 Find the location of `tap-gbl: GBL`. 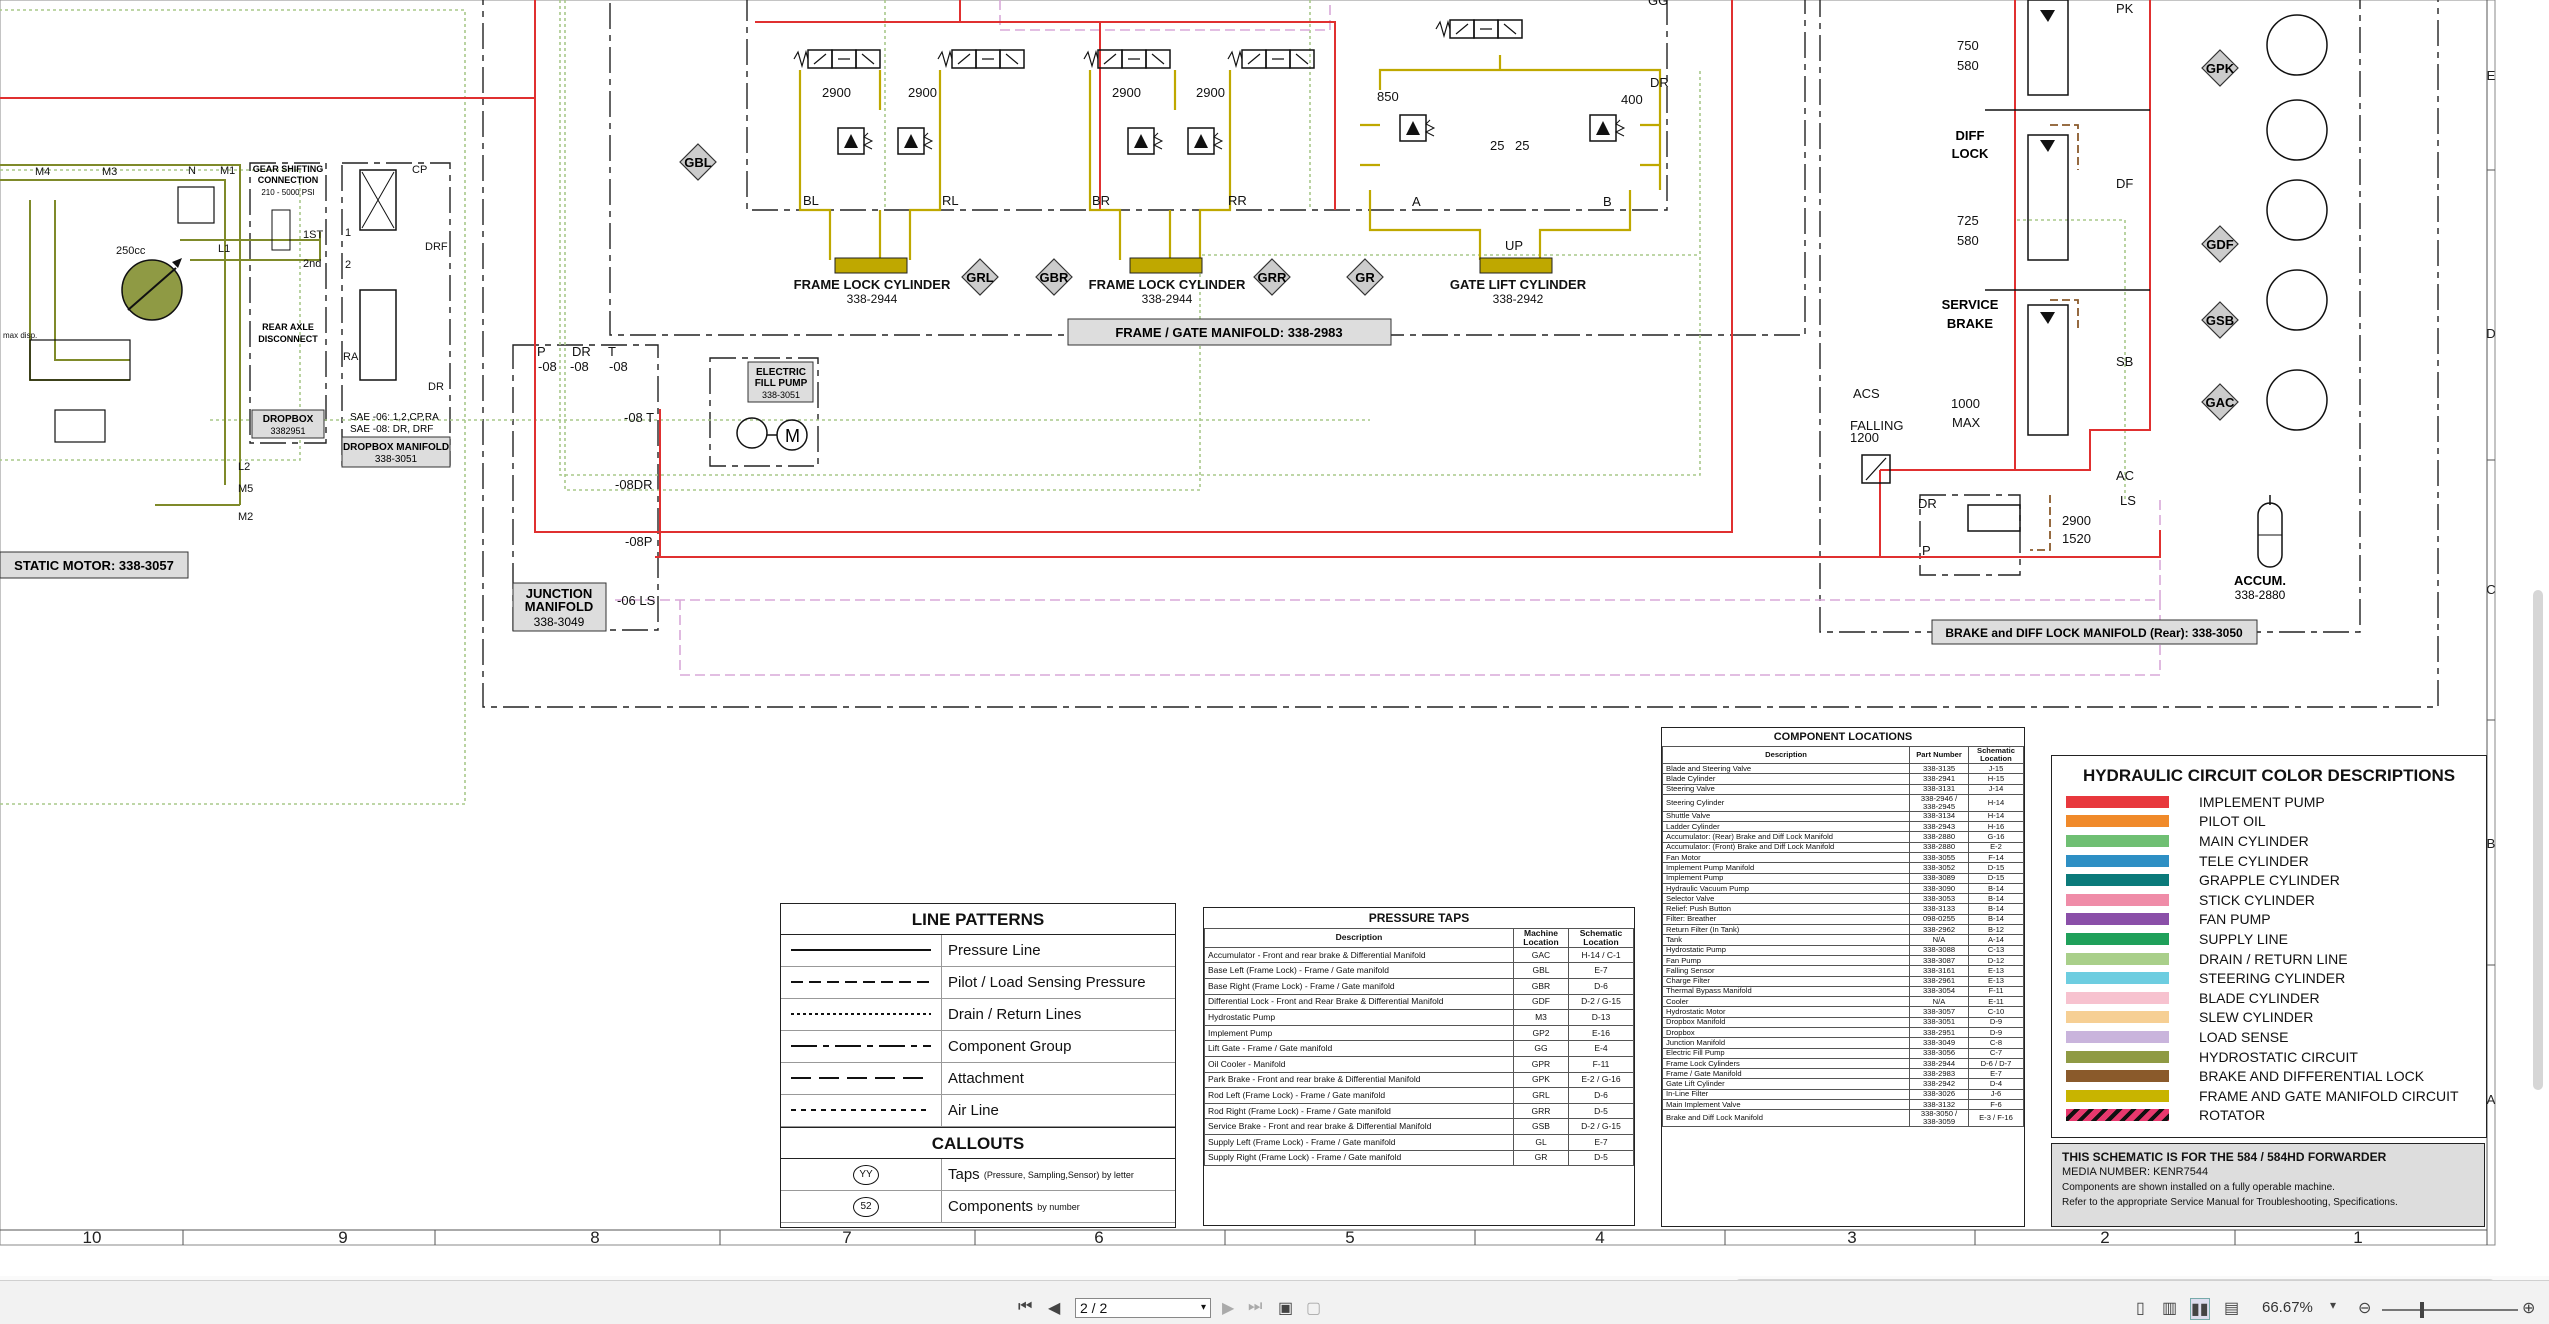

tap-gbl: GBL is located at coordinates (698, 162).